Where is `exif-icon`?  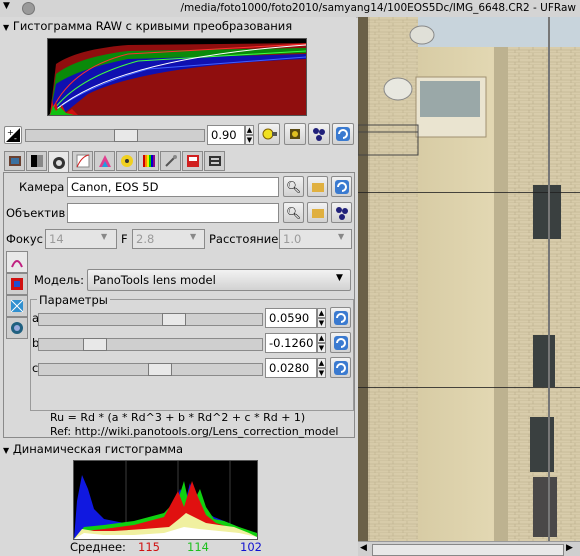
exif-icon is located at coordinates (214, 161).